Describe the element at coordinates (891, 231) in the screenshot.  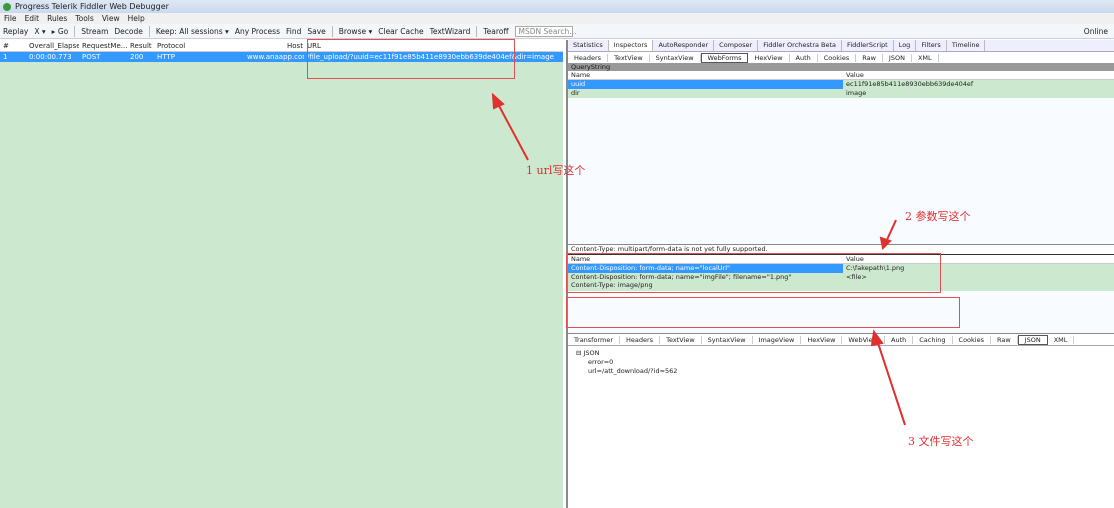
I see `arrow-params-icon` at that location.